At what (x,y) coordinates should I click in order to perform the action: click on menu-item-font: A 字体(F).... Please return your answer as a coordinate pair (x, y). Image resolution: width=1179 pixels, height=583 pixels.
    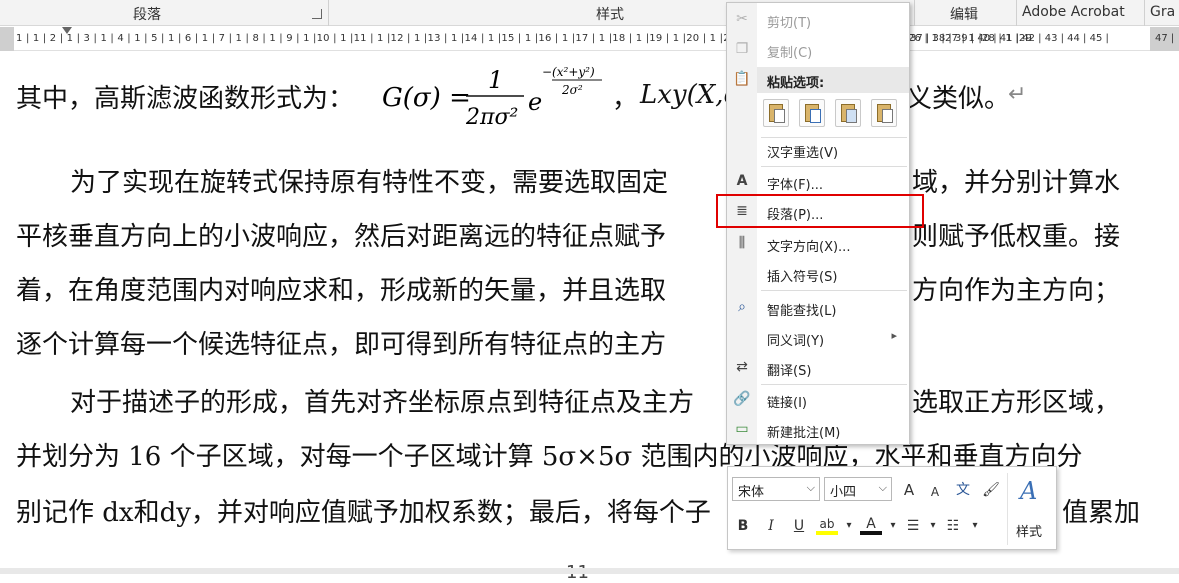
    Looking at the image, I should click on (818, 182).